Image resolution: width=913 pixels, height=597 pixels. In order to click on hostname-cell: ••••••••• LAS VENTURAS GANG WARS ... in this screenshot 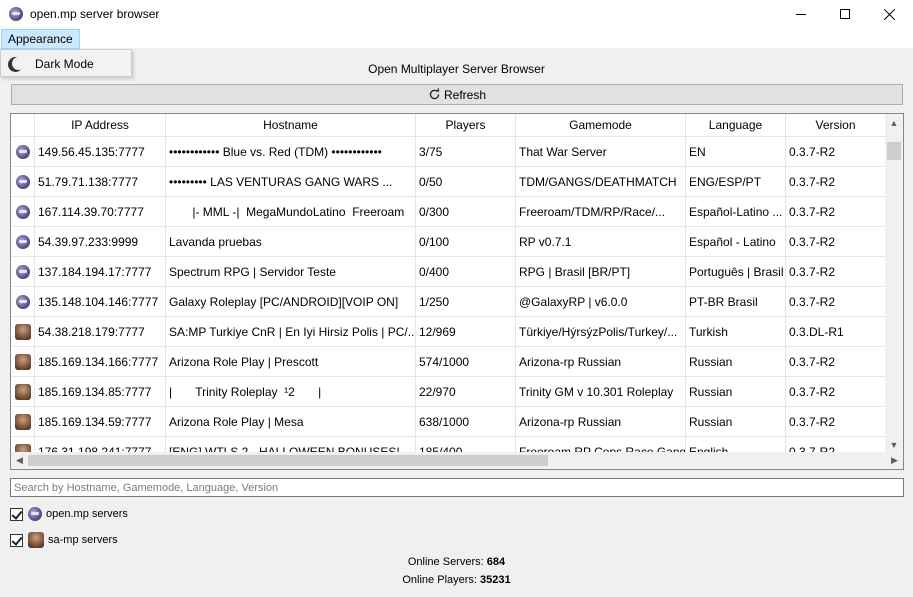, I will do `click(291, 182)`.